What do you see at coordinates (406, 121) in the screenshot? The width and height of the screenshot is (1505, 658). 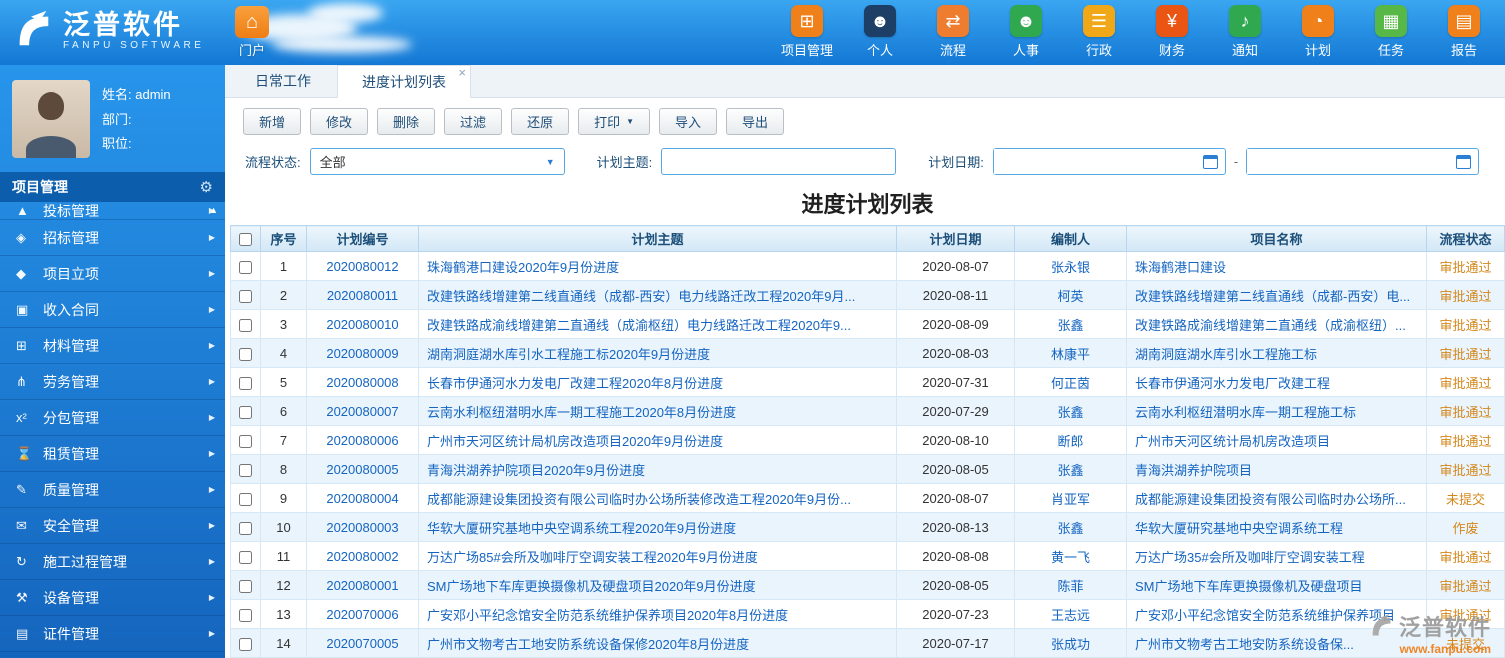 I see `delete-button: 删除` at bounding box center [406, 121].